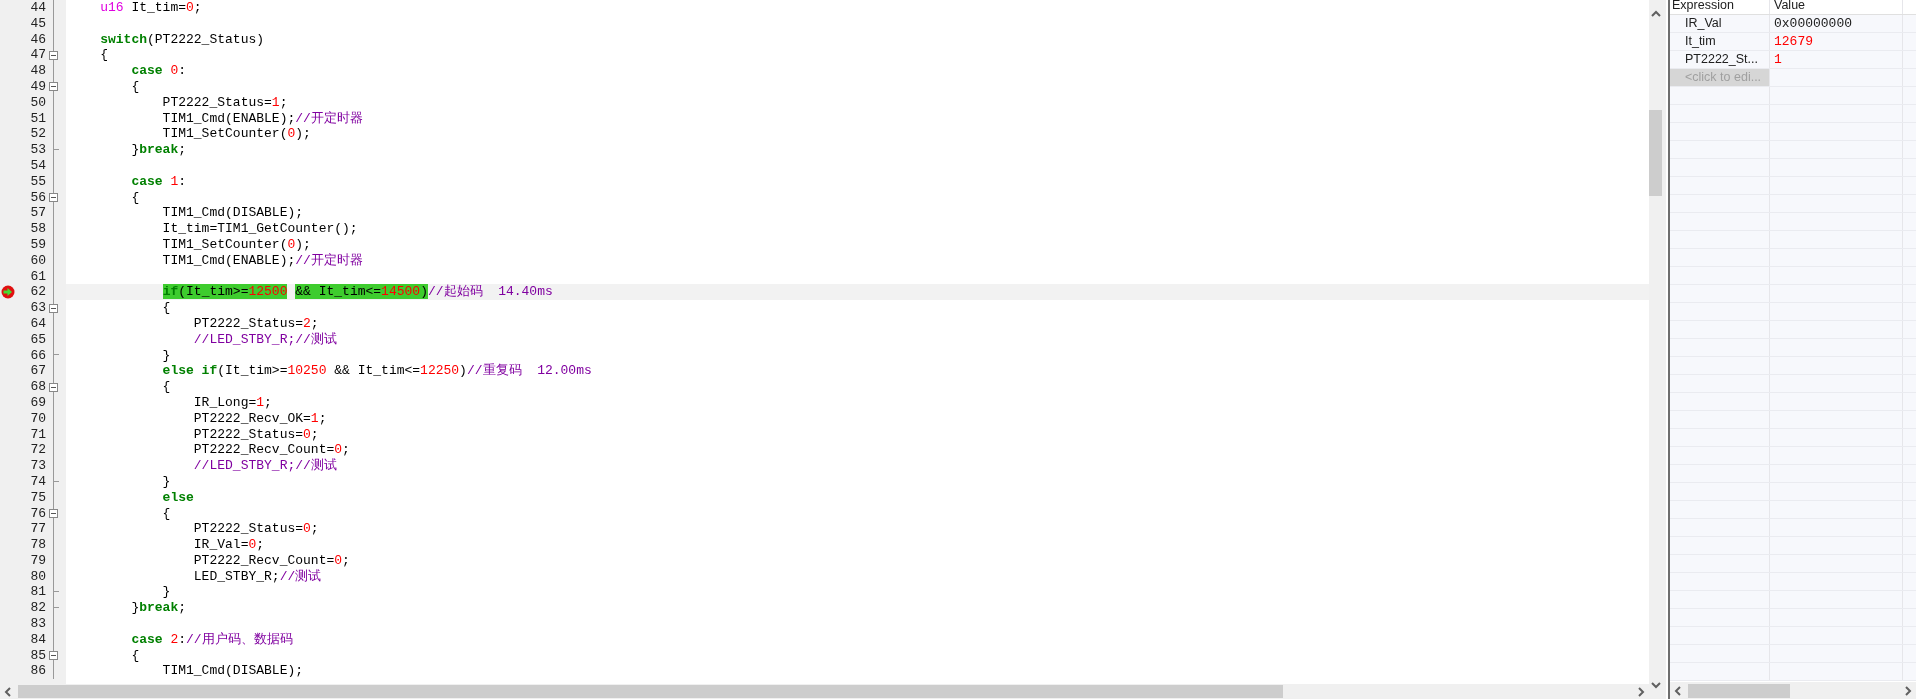 The width and height of the screenshot is (1916, 699). Describe the element at coordinates (211, 639) in the screenshot. I see `code-line: case 2://用户码、数据码` at that location.